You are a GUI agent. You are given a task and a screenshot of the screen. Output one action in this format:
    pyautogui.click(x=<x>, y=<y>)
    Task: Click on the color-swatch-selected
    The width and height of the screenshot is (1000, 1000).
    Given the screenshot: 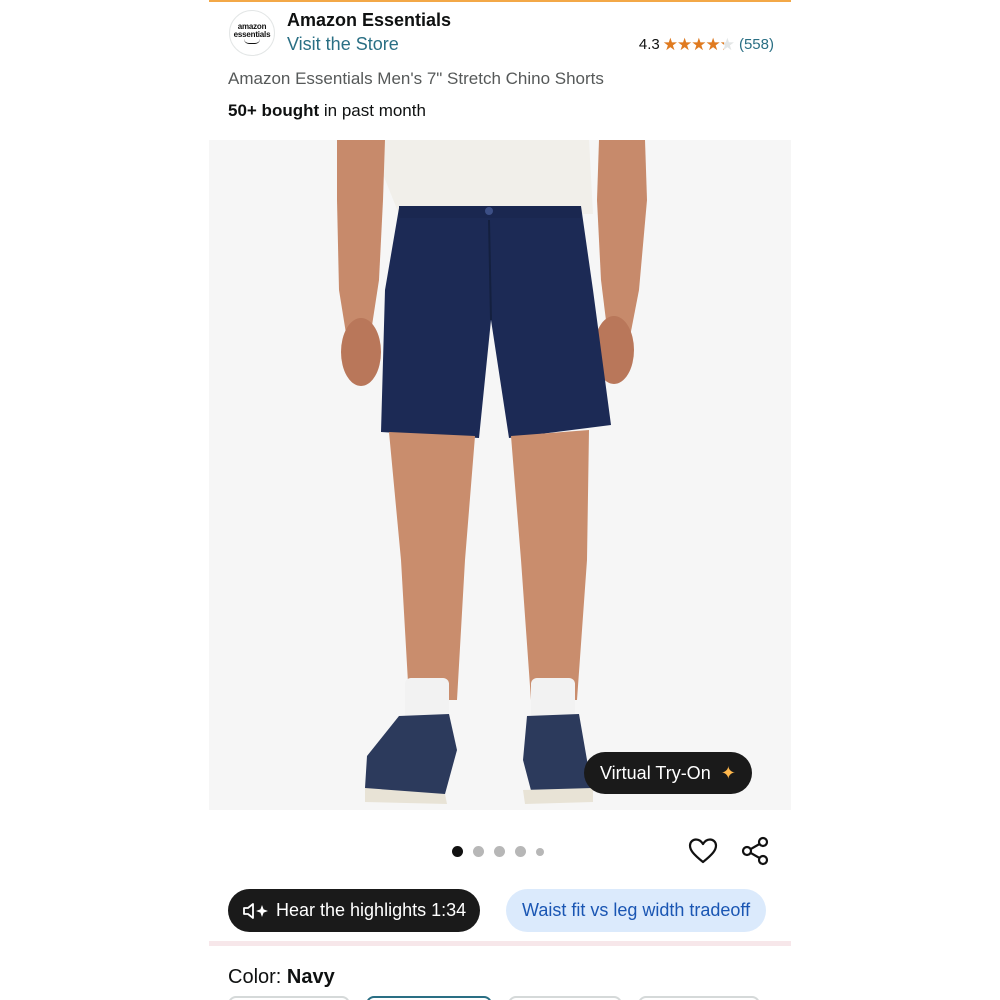 What is the action you would take?
    pyautogui.click(x=429, y=998)
    